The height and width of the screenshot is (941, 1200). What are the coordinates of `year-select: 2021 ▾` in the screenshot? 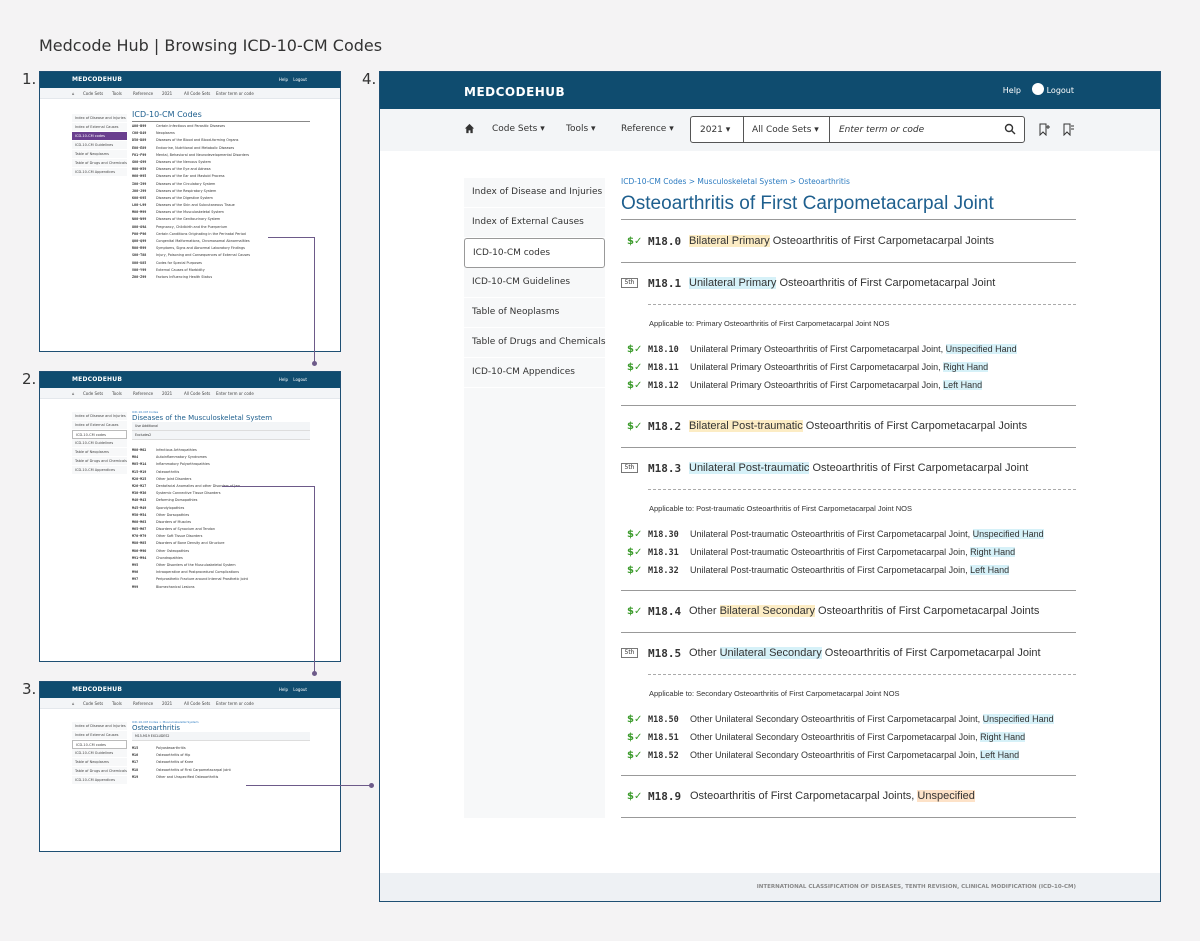 It's located at (717, 129).